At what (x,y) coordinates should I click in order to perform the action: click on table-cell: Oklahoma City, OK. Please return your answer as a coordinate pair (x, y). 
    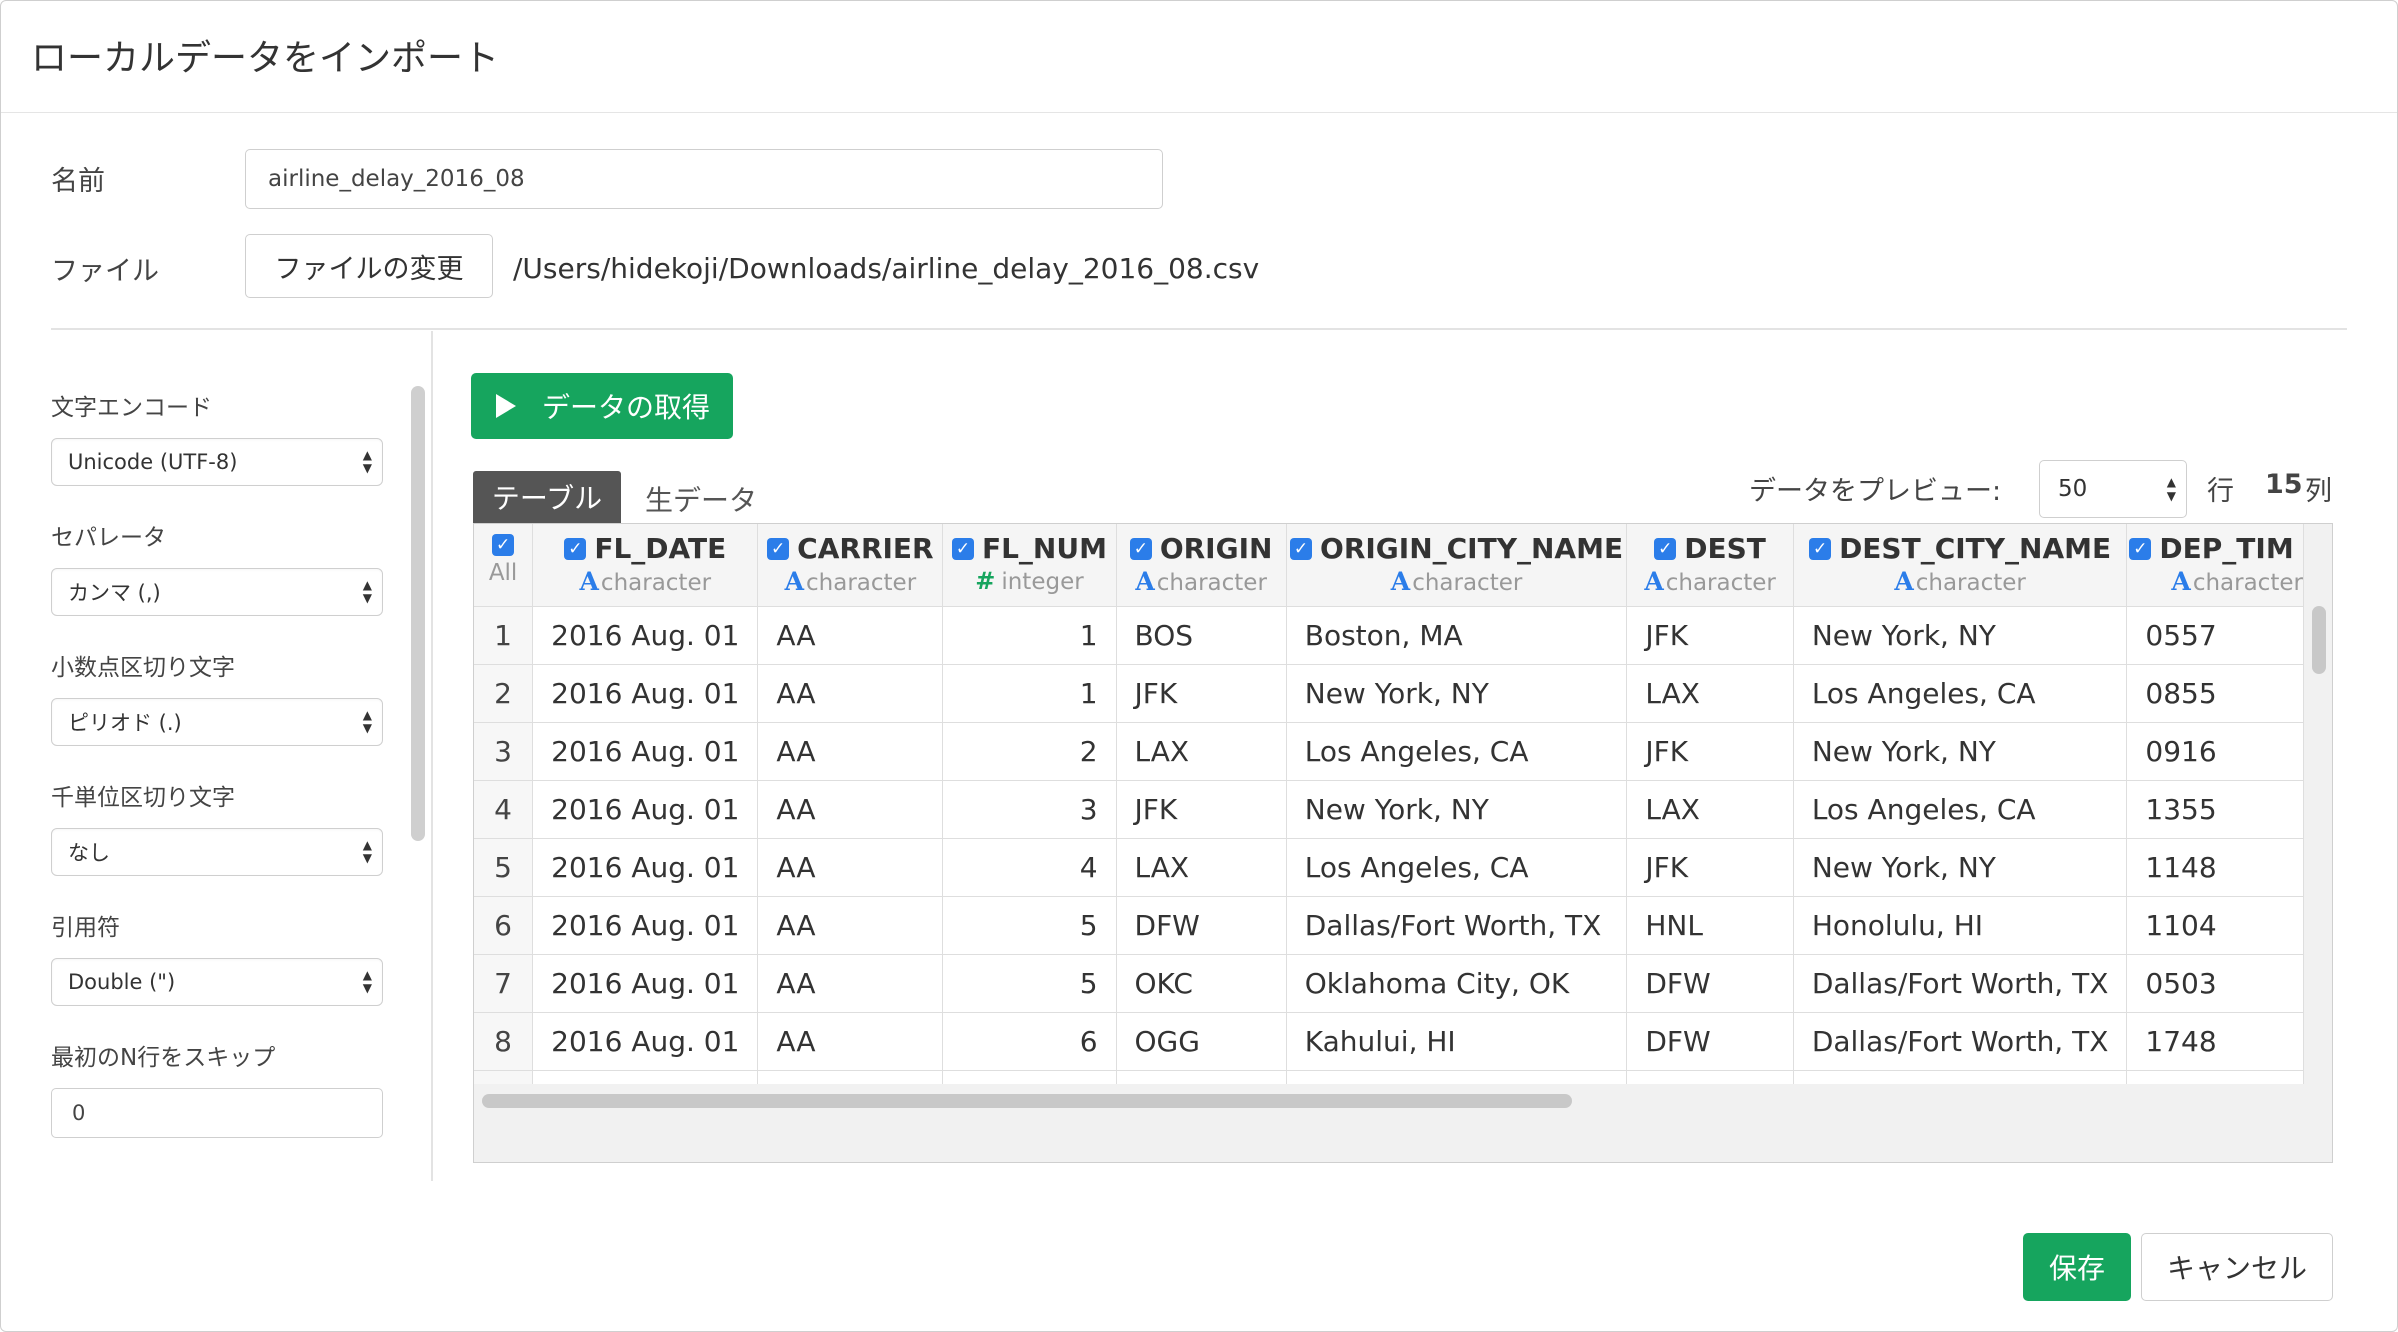
    Looking at the image, I should click on (1457, 983).